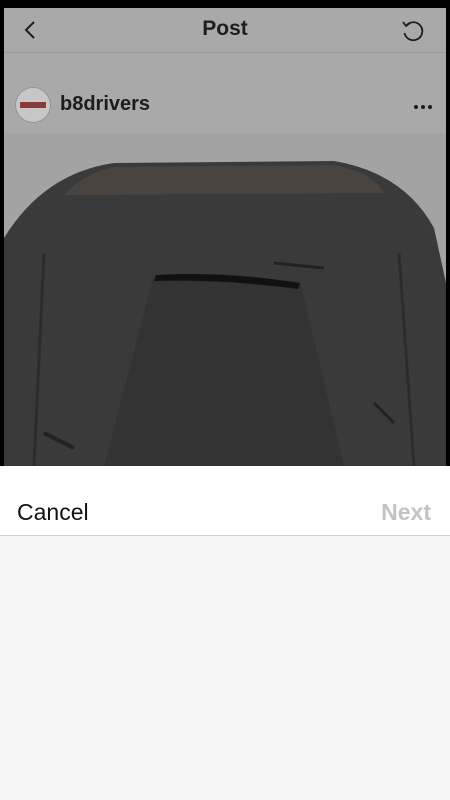  What do you see at coordinates (53, 512) in the screenshot?
I see `cancel-button: Cancel` at bounding box center [53, 512].